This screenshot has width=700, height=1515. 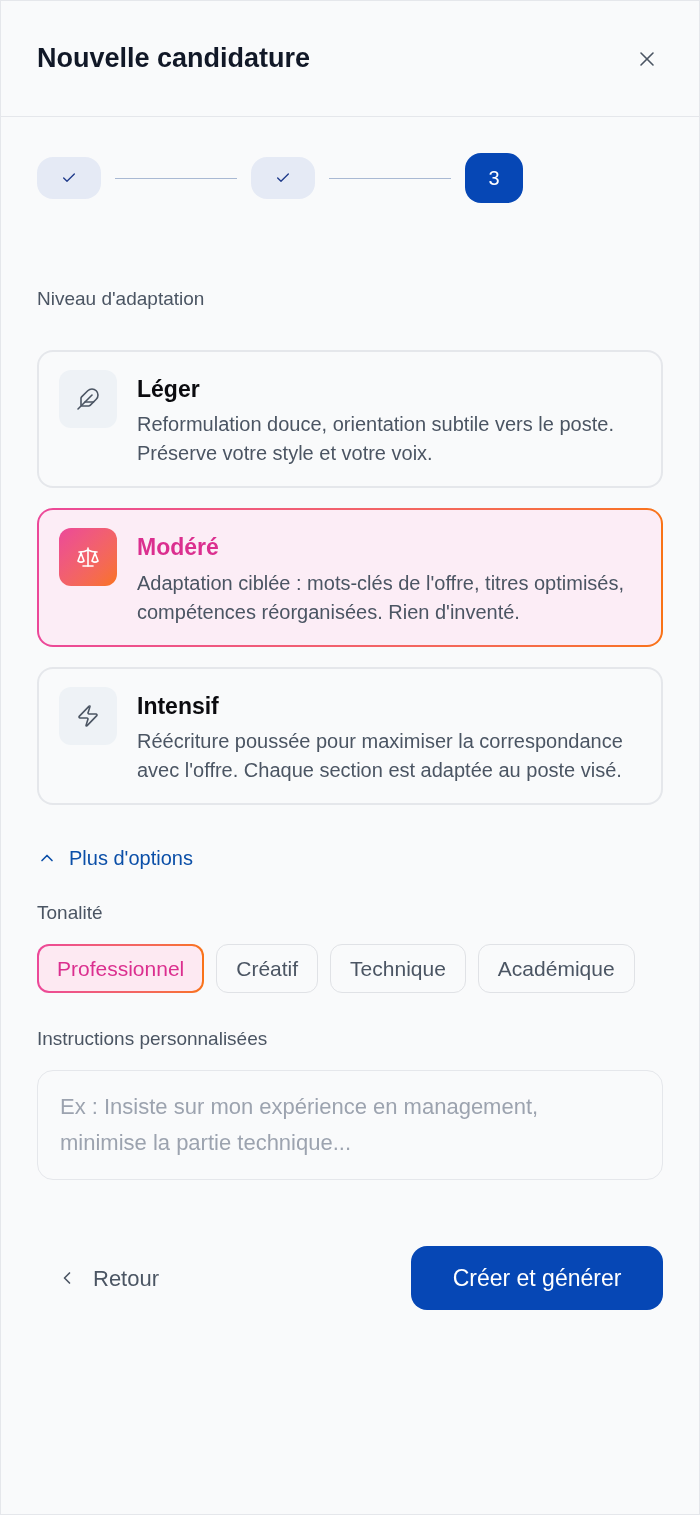 I want to click on tone-chip: Technique, so click(x=398, y=968).